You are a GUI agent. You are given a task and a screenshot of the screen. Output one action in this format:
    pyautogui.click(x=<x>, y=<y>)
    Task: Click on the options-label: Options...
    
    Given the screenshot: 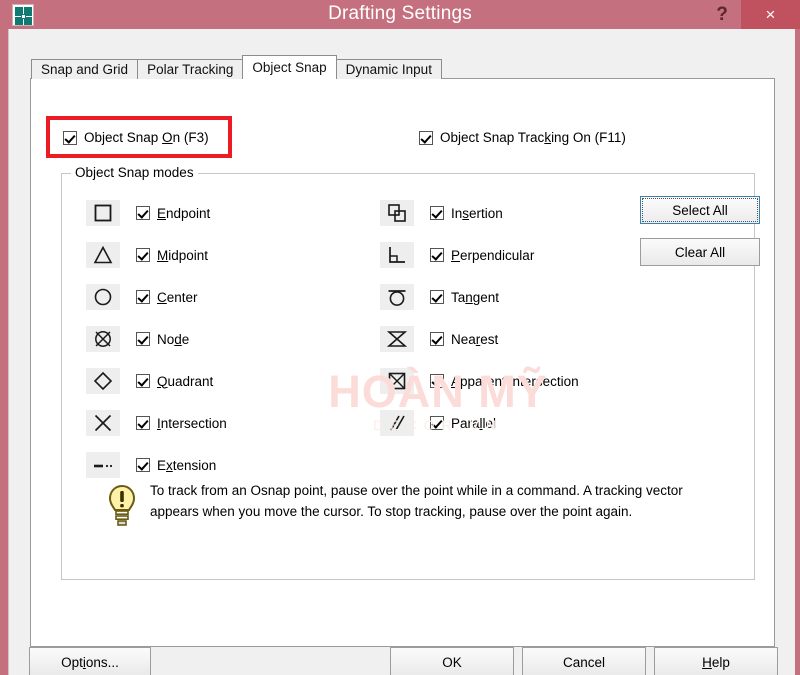 What is the action you would take?
    pyautogui.click(x=90, y=662)
    